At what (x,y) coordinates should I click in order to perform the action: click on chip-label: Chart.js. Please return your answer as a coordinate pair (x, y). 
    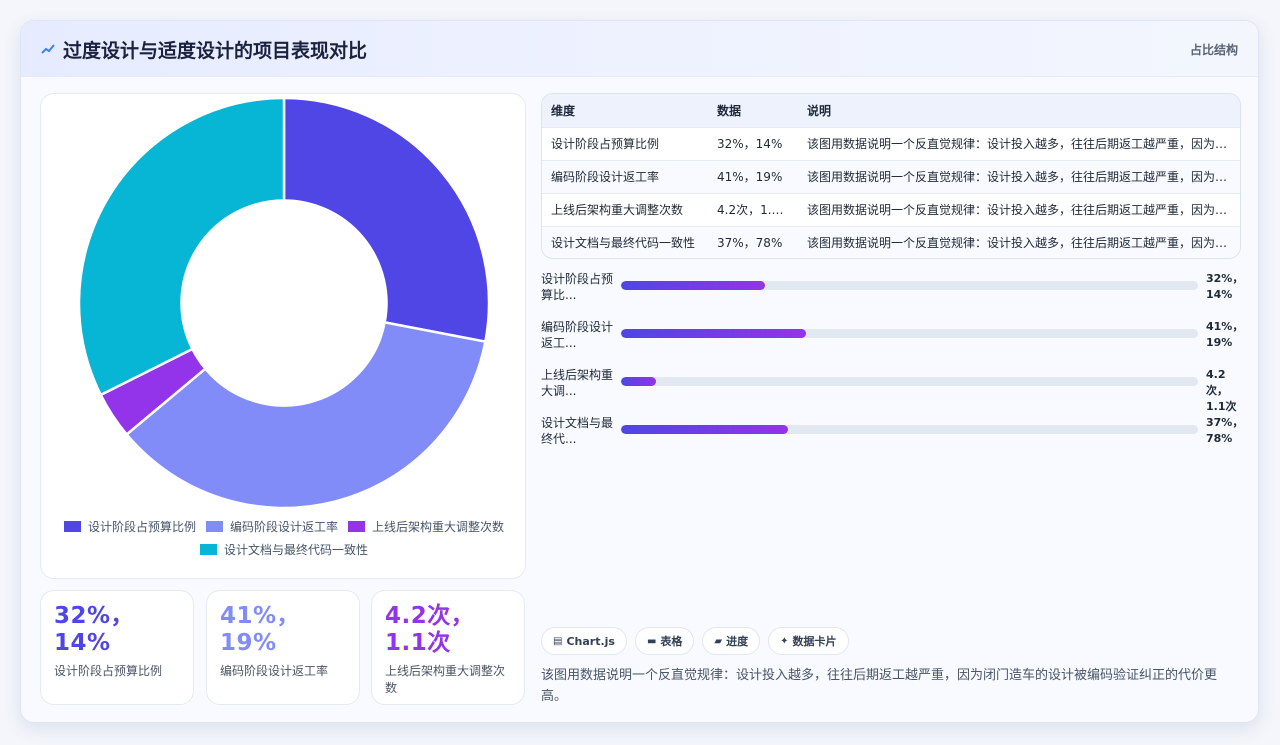
    Looking at the image, I should click on (590, 641).